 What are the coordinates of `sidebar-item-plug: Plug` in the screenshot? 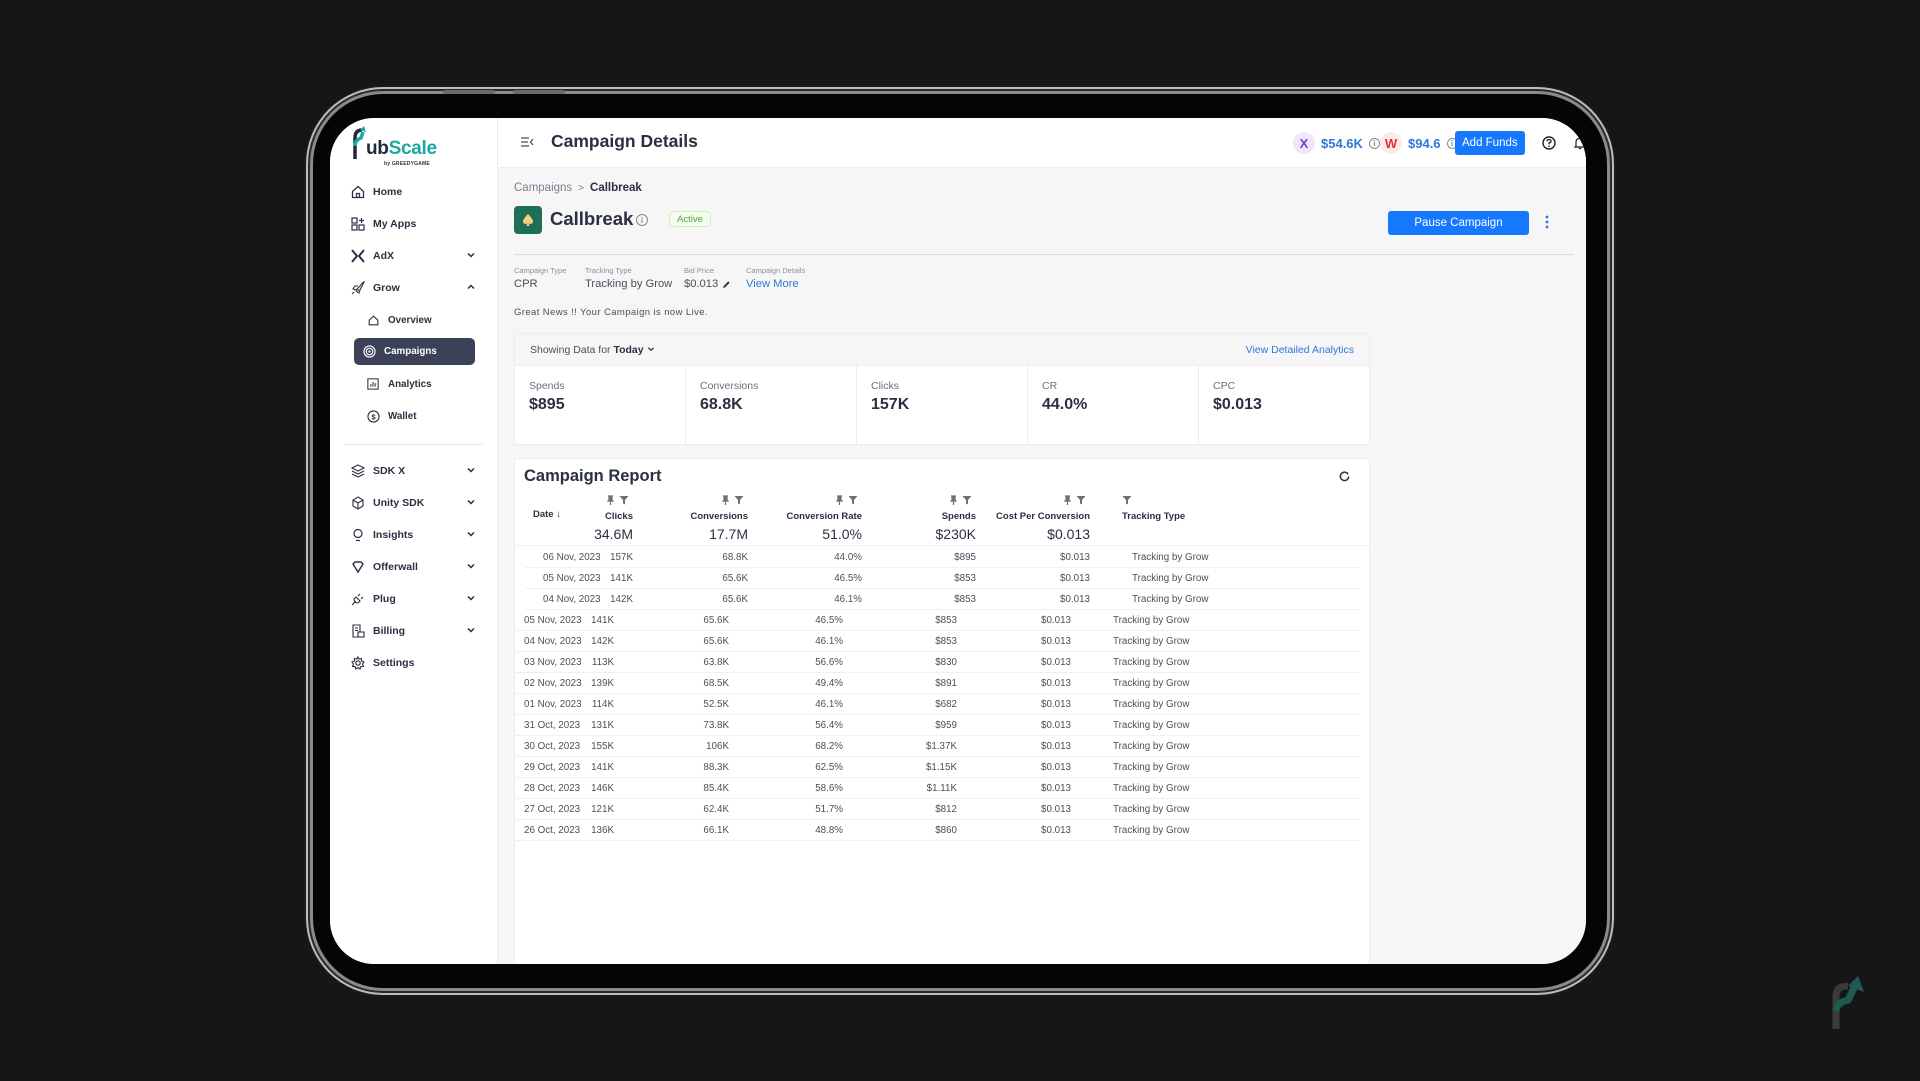 It's located at (413, 599).